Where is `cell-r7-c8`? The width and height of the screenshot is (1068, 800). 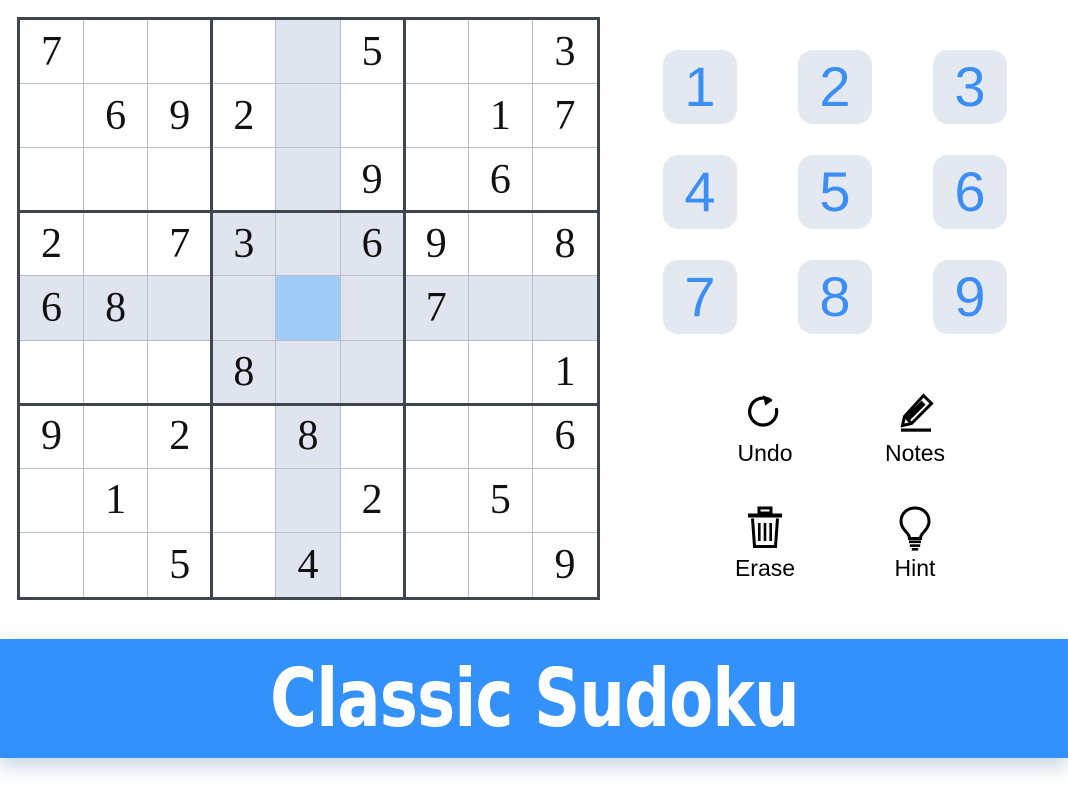 cell-r7-c8 is located at coordinates (500, 436).